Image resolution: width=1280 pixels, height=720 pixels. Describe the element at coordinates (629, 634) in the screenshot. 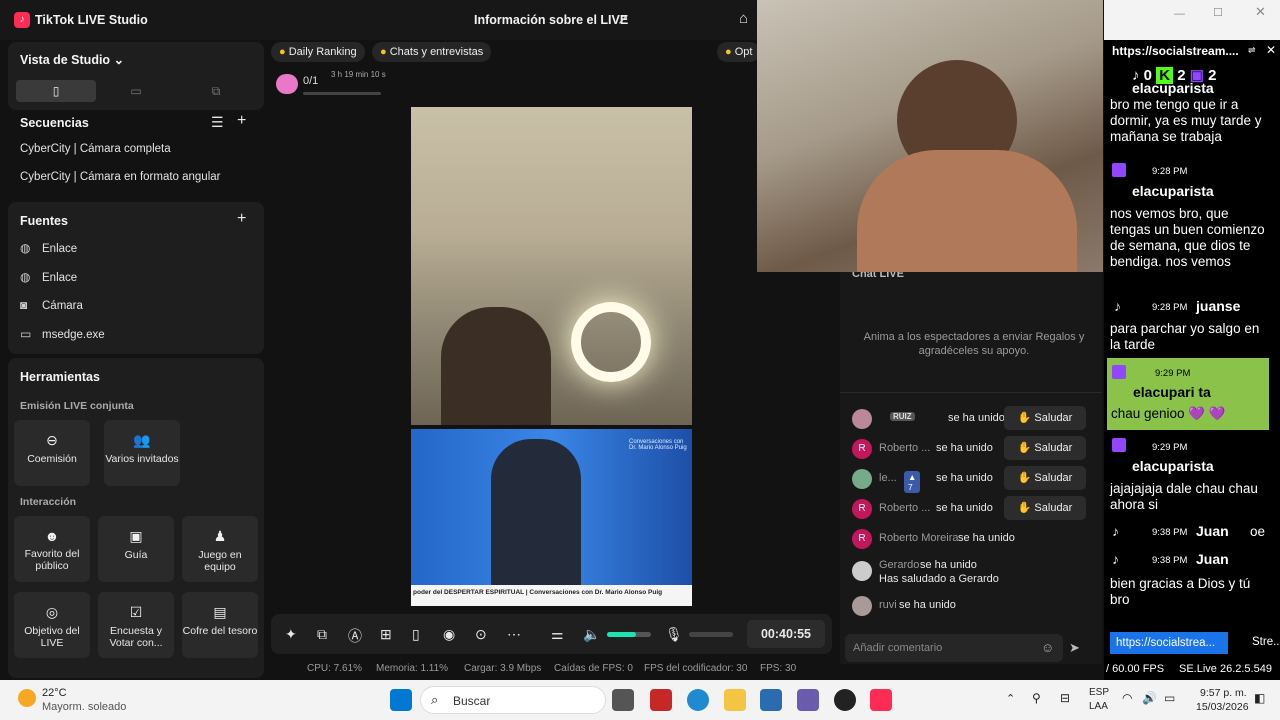

I see `volume-slider` at that location.